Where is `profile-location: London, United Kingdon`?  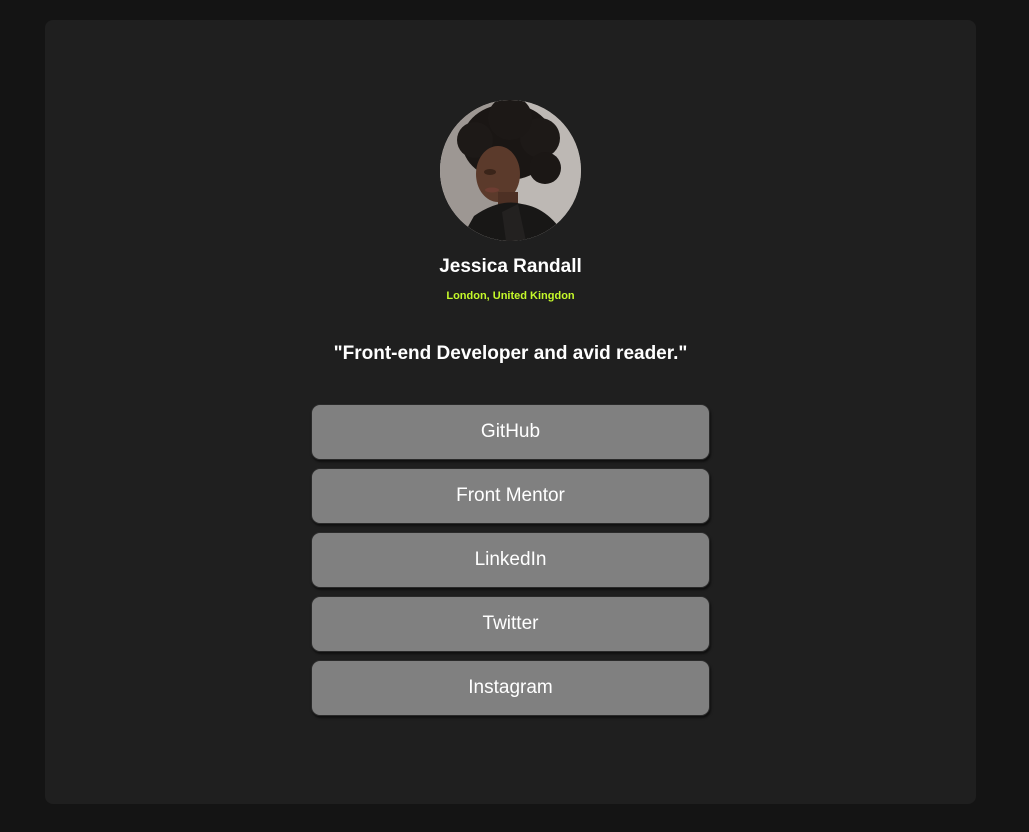
profile-location: London, United Kingdon is located at coordinates (510, 296).